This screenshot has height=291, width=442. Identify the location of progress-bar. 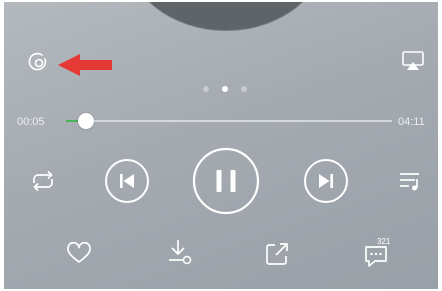
(229, 121).